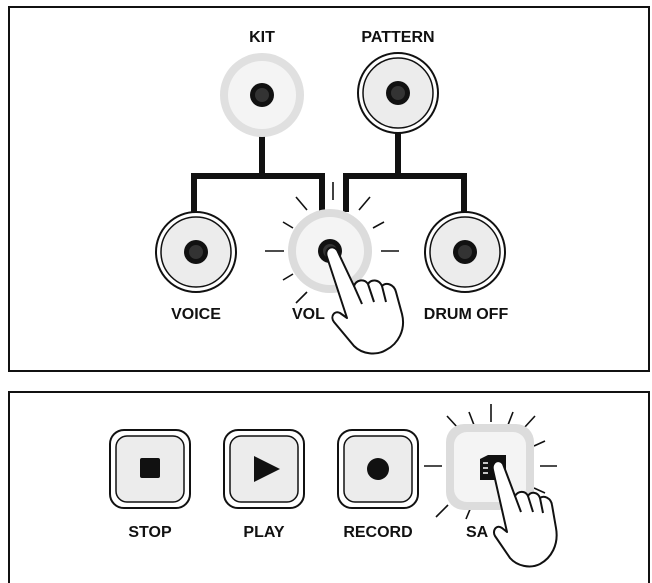 This screenshot has height=583, width=652. What do you see at coordinates (397, 37) in the screenshot?
I see `pattern-label: PATTERN` at bounding box center [397, 37].